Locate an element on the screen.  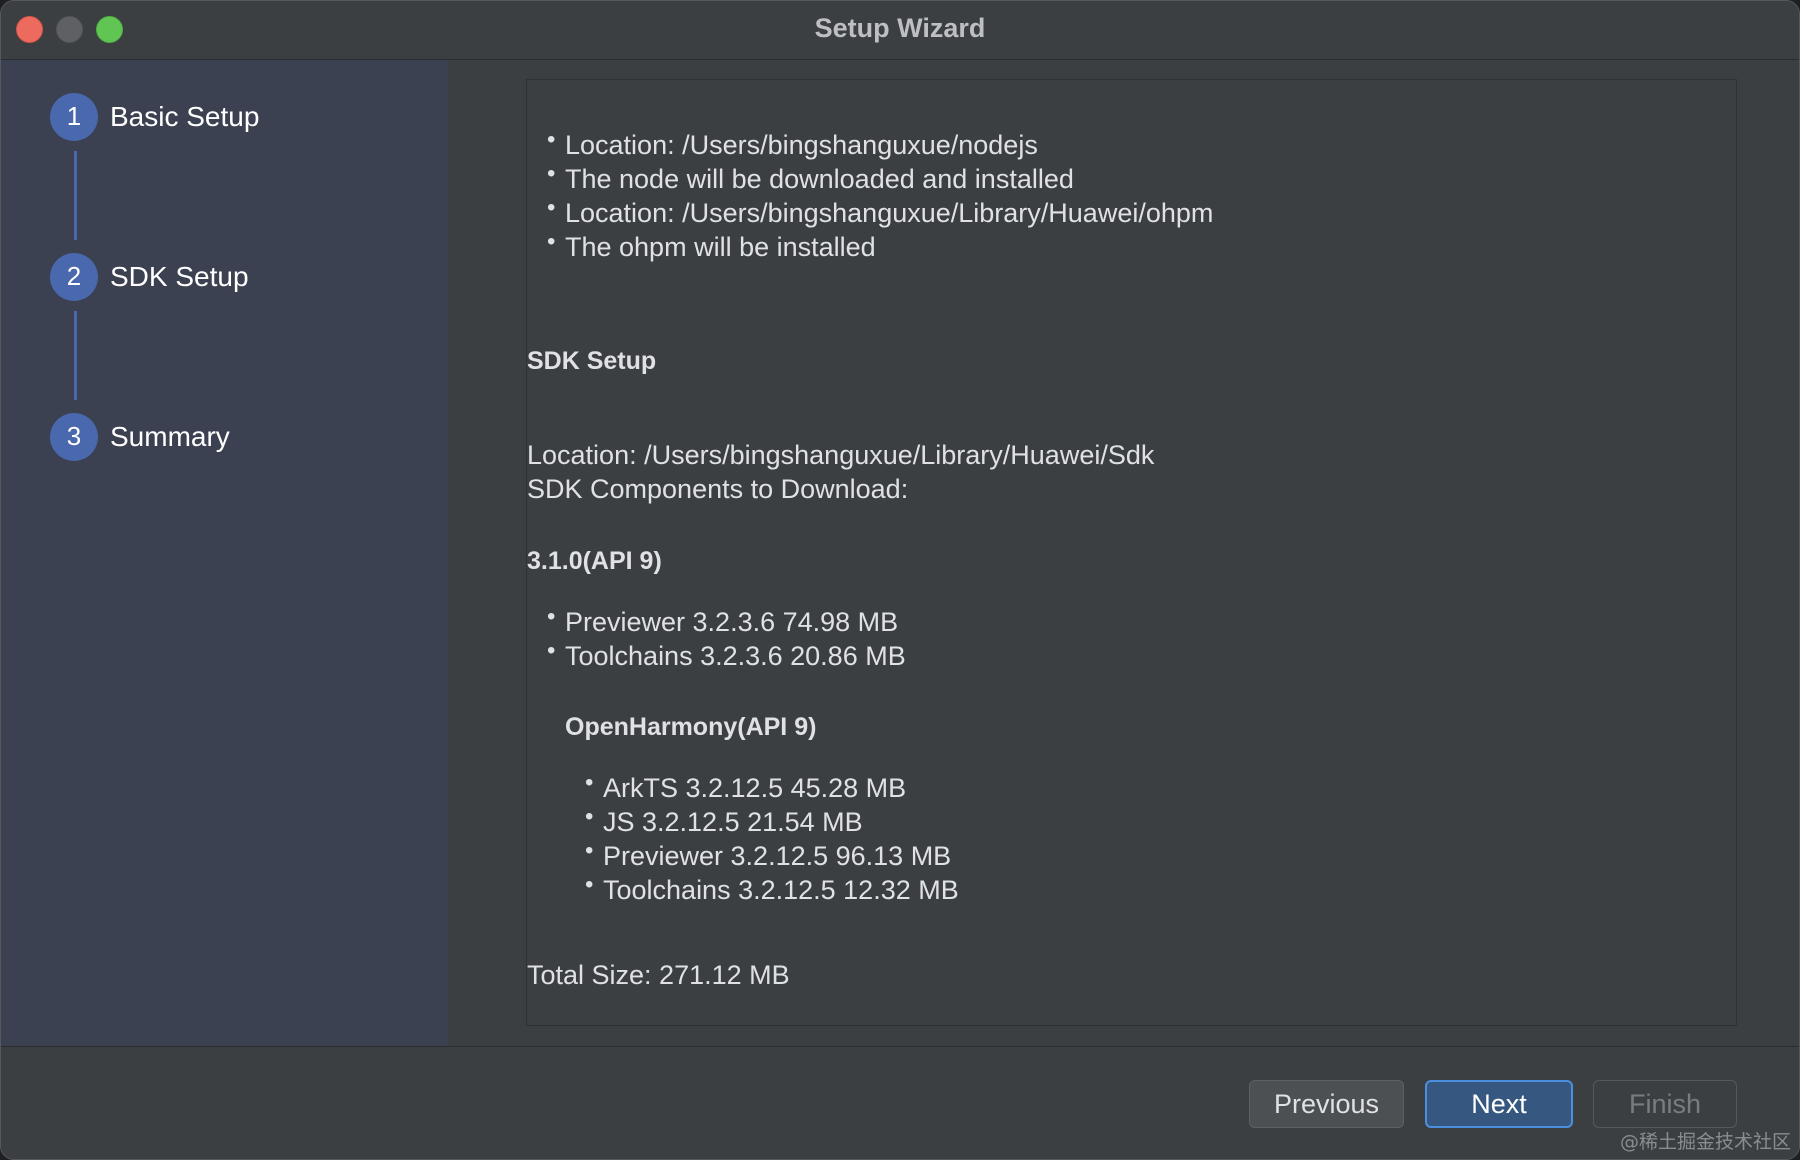
step-basic-setup: 1 Basic Setup is located at coordinates (154, 116).